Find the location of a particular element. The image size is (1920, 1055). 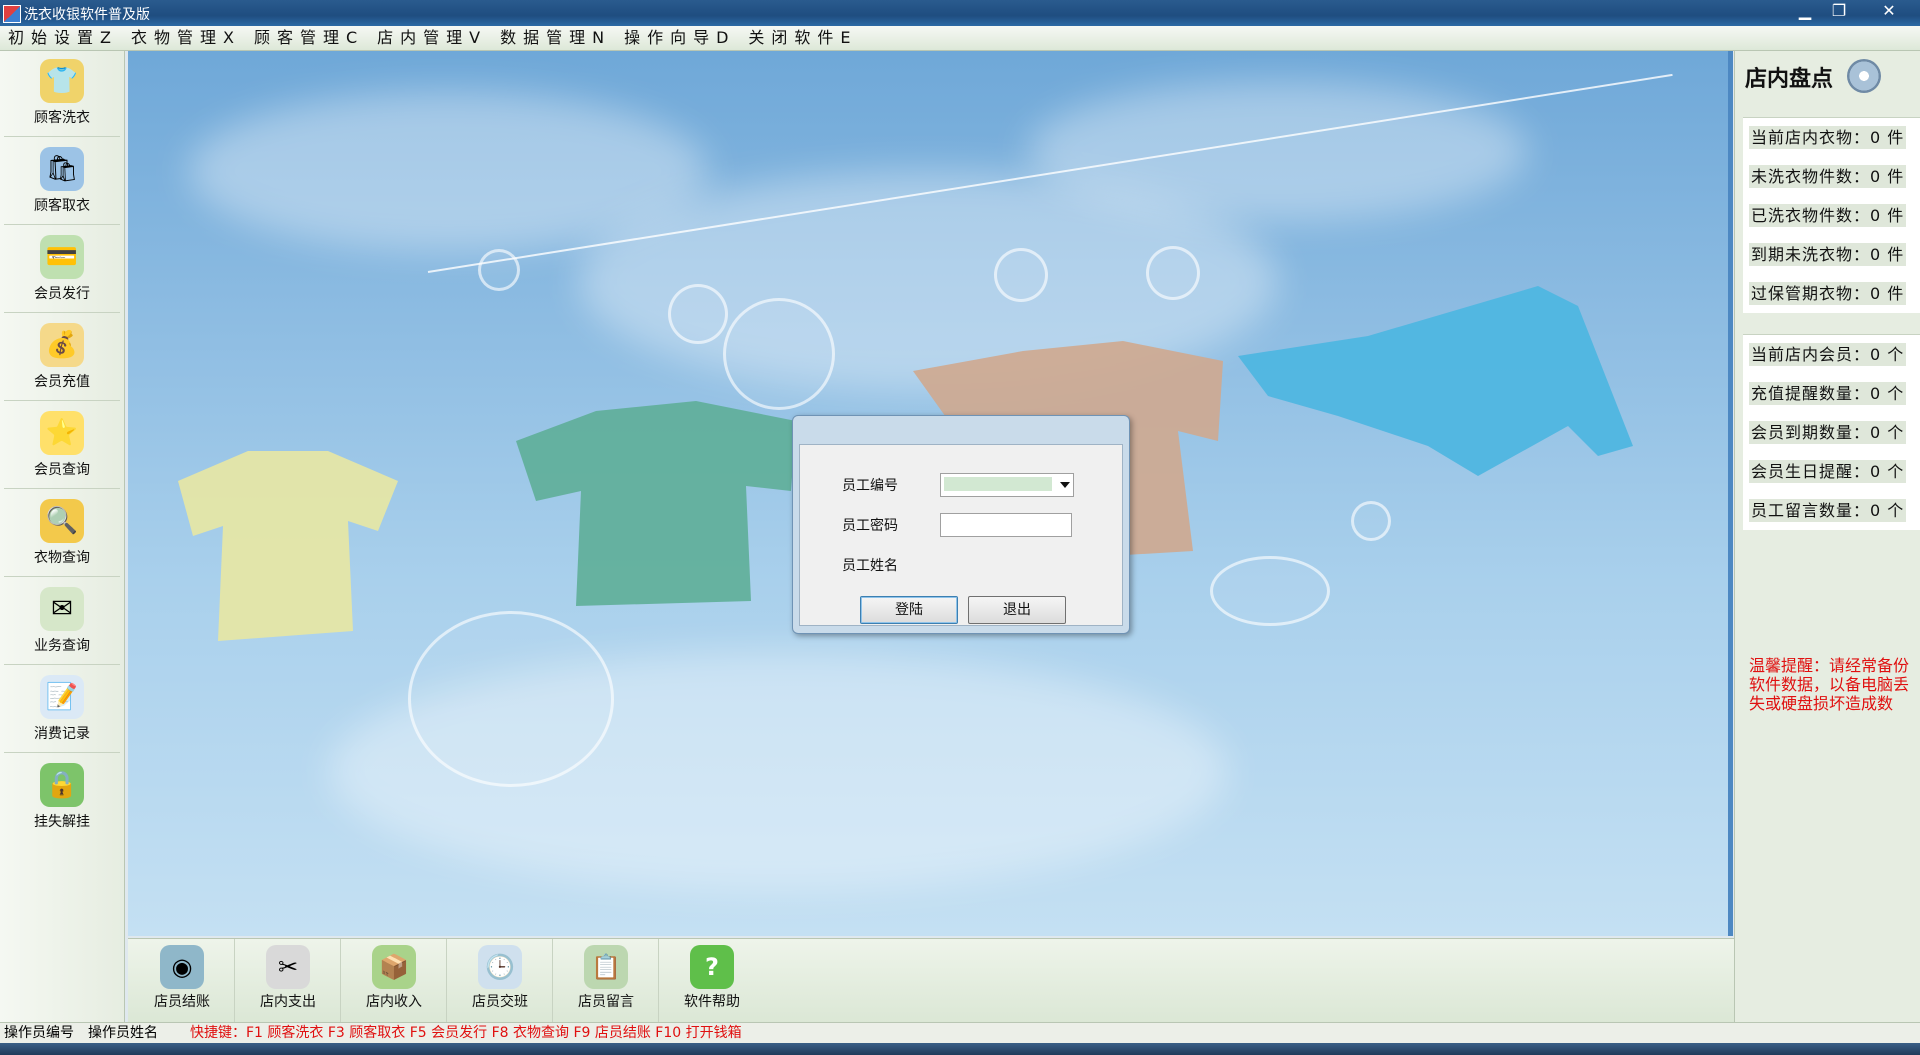

clock-icon: 🕒 is located at coordinates (500, 967).